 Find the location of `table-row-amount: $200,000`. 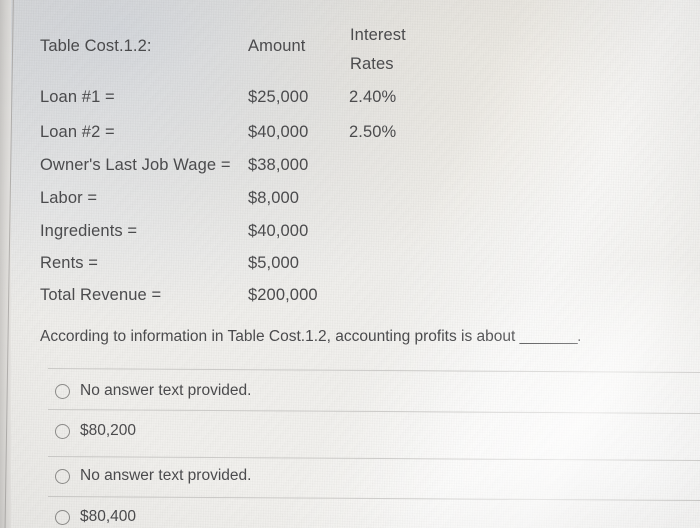

table-row-amount: $200,000 is located at coordinates (283, 295).